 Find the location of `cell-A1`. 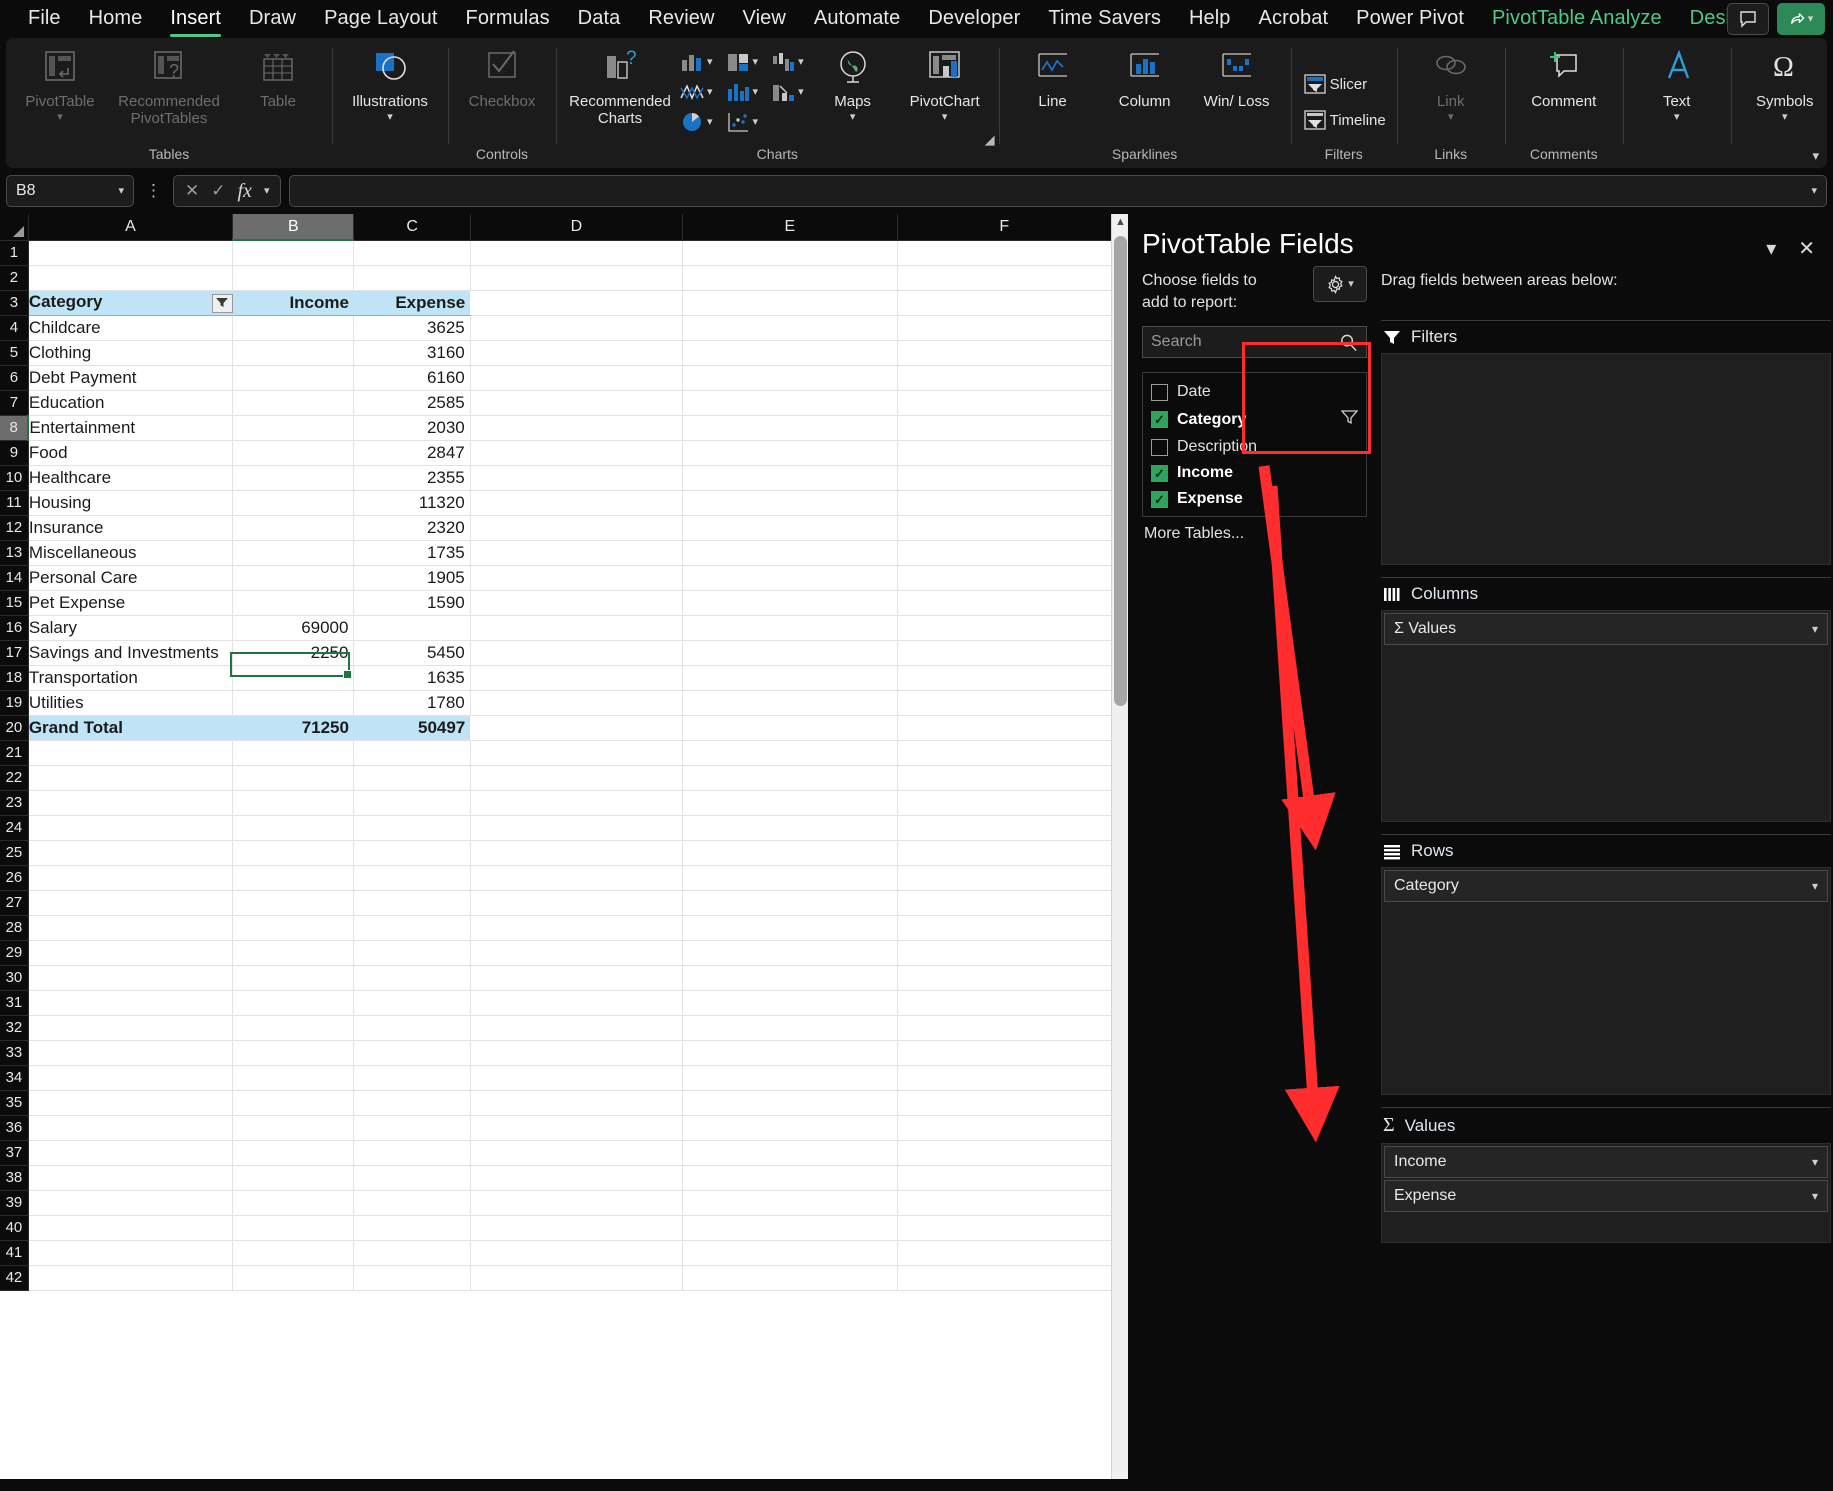

cell-A1 is located at coordinates (131, 253).